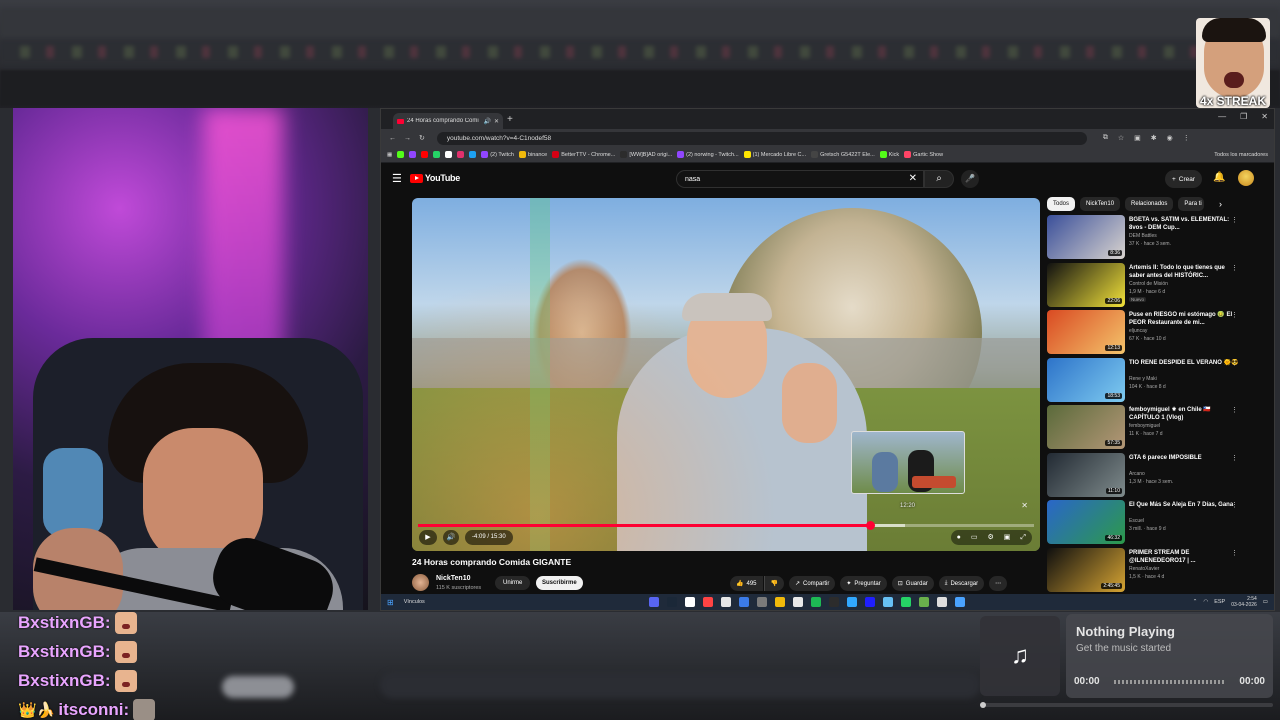 This screenshot has height=720, width=1280. I want to click on progress-bar, so click(726, 525).